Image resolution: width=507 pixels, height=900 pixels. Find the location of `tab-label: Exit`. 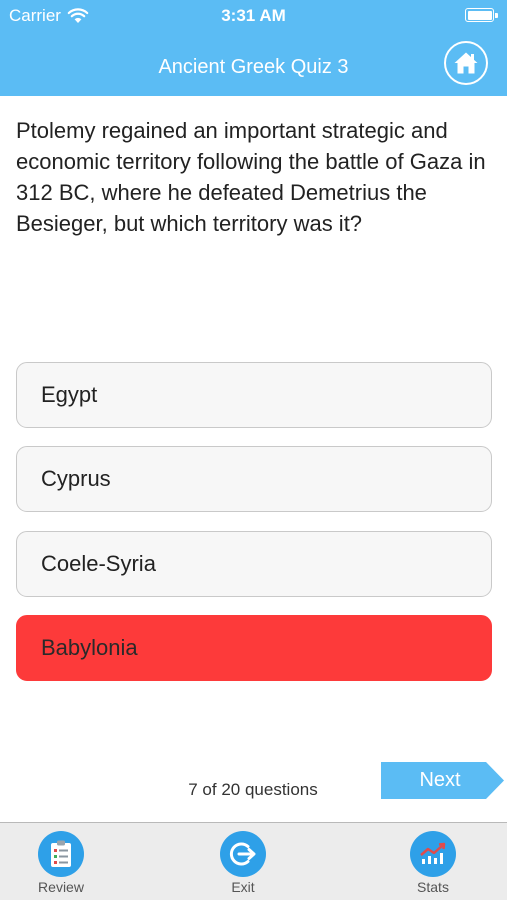

tab-label: Exit is located at coordinates (243, 887).